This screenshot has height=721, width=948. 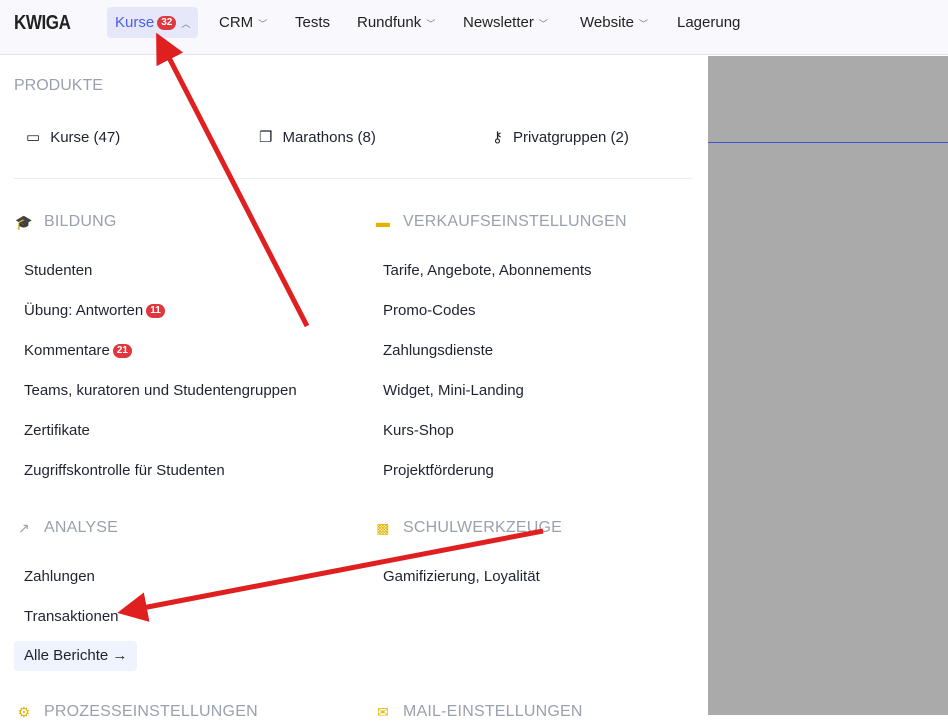 I want to click on nav-tests: Tests, so click(x=312, y=22).